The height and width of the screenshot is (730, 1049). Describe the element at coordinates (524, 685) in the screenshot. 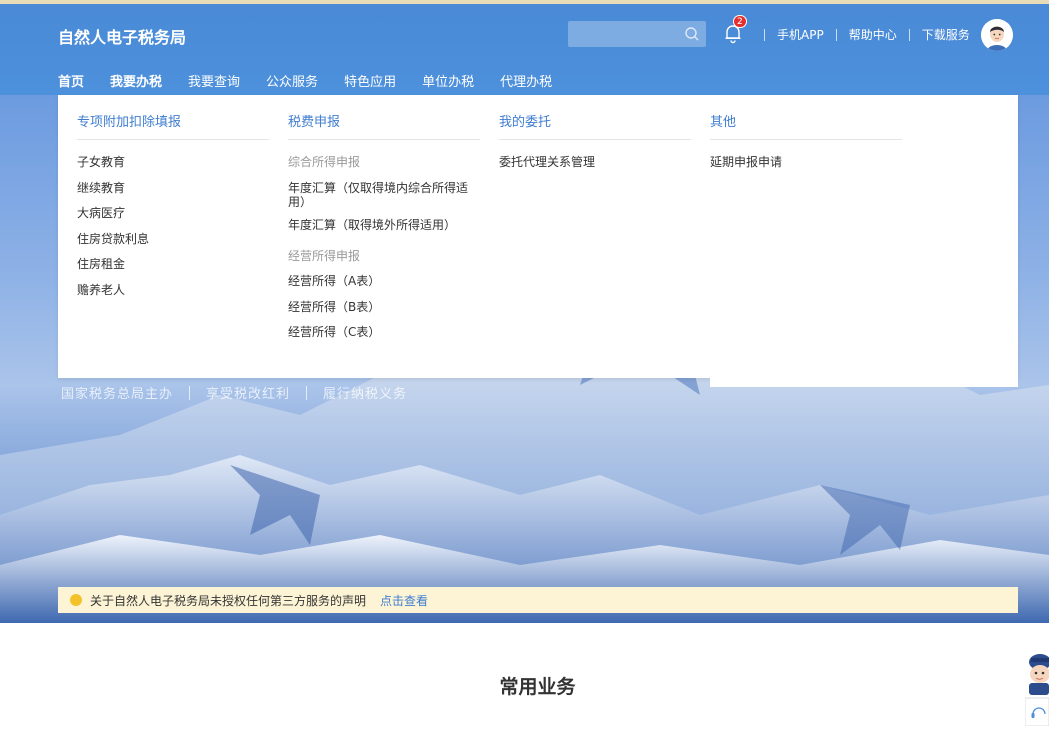

I see `section-title: 常用业务` at that location.